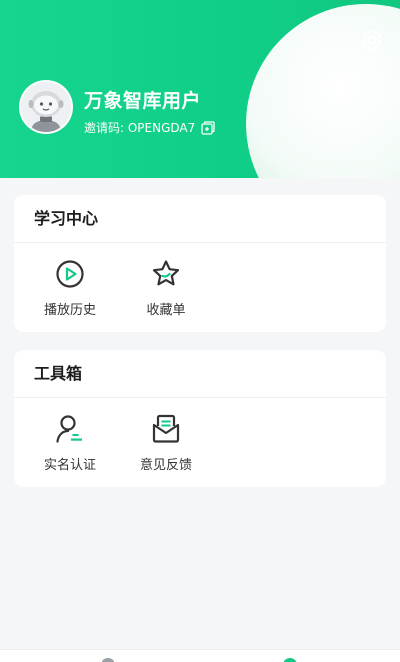 This screenshot has height=662, width=400. Describe the element at coordinates (69, 310) in the screenshot. I see `play-history-label: 播放历史` at that location.